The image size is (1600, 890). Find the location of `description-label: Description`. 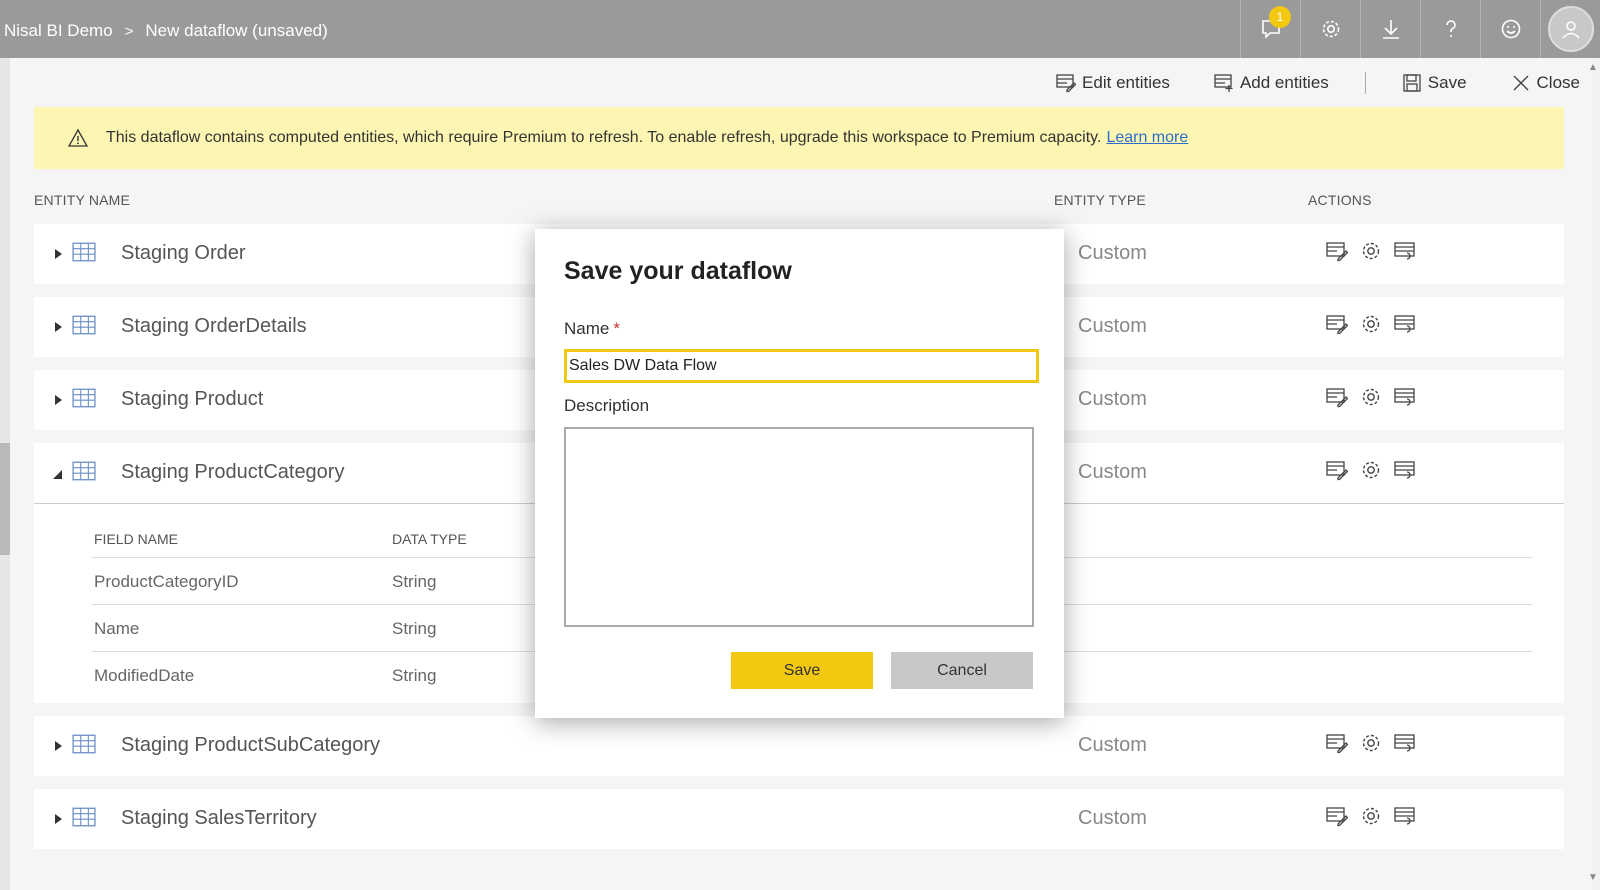

description-label: Description is located at coordinates (607, 405).